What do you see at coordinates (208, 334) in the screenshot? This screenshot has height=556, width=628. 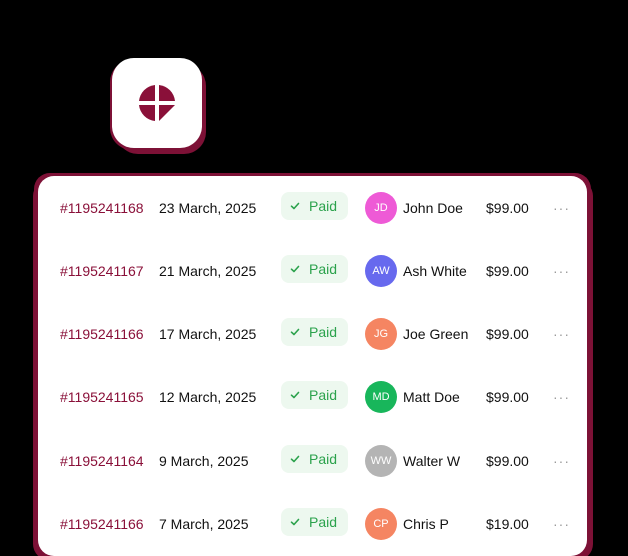 I see `order-date: 17 March, 2025` at bounding box center [208, 334].